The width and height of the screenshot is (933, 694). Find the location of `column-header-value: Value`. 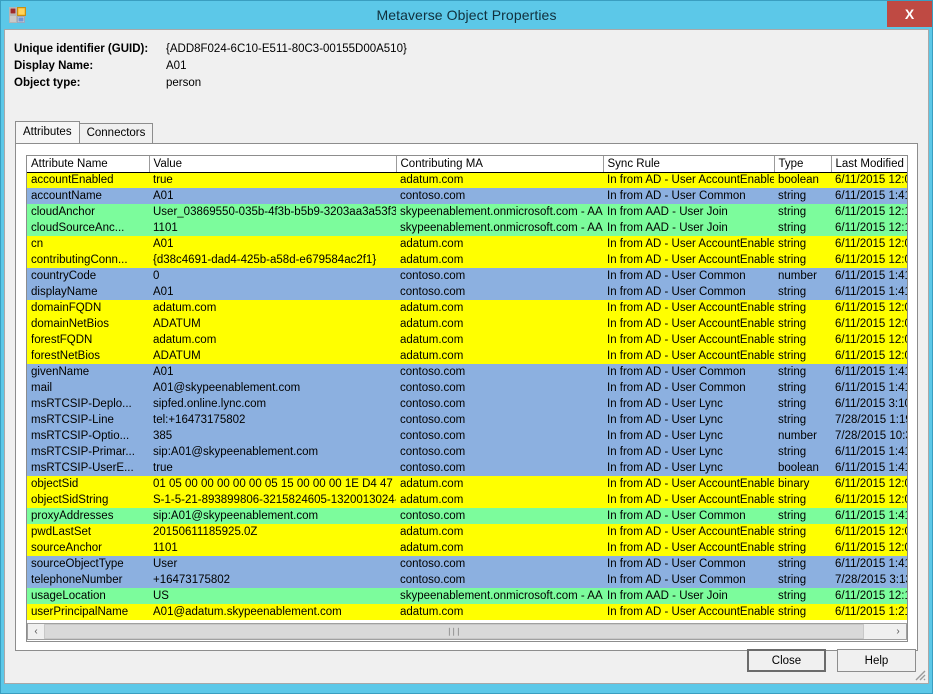

column-header-value: Value is located at coordinates (273, 164).